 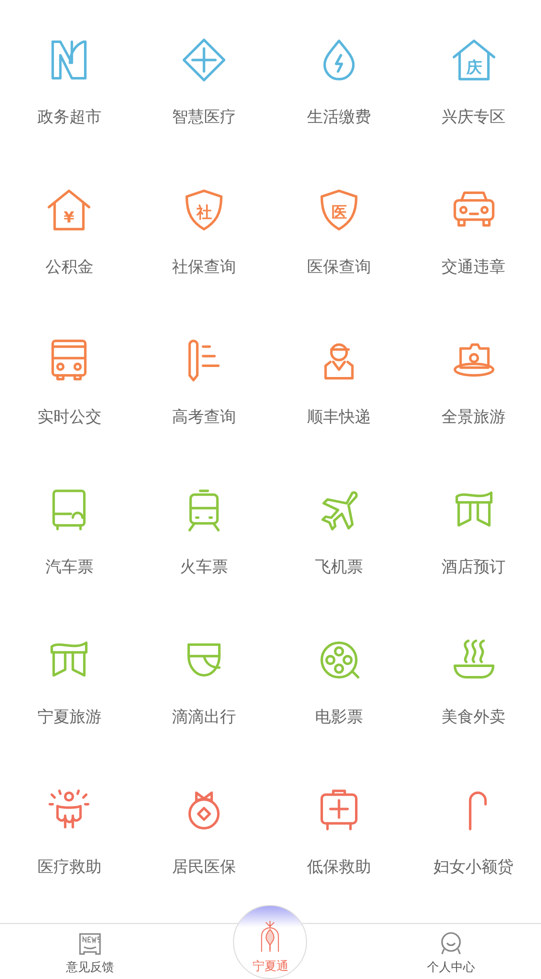 I want to click on service-label: 高考查询, so click(x=204, y=417).